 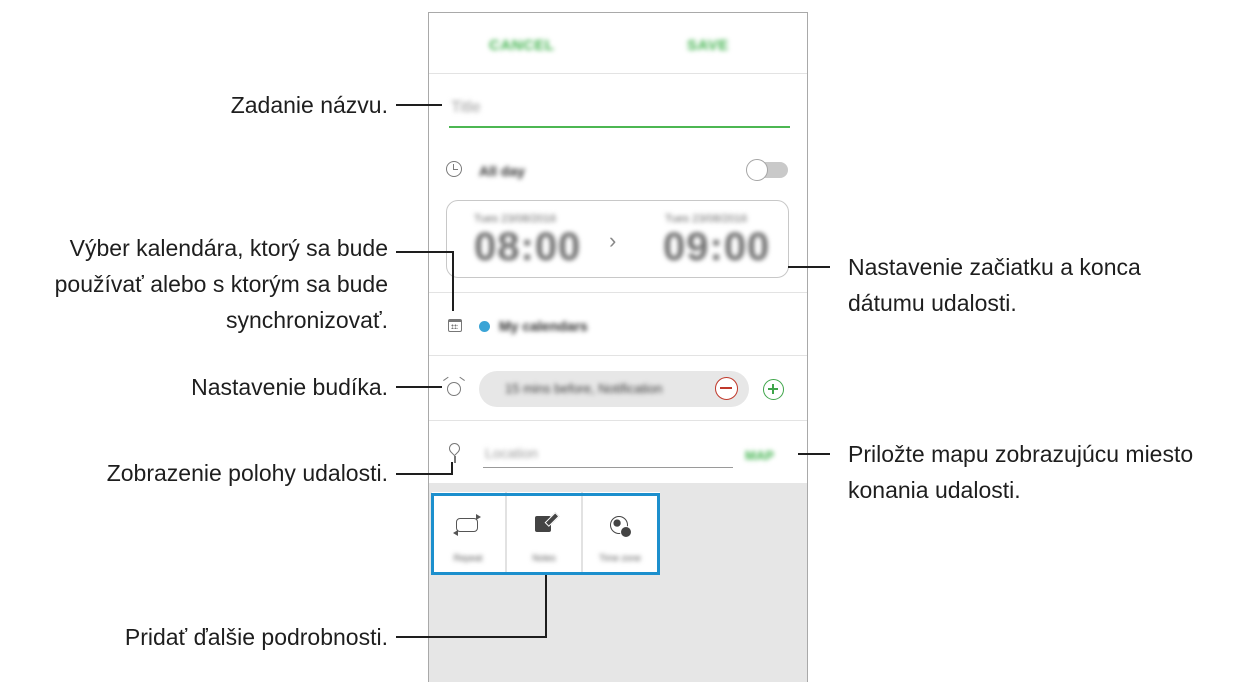 I want to click on extras-highlight-box, so click(x=545, y=534).